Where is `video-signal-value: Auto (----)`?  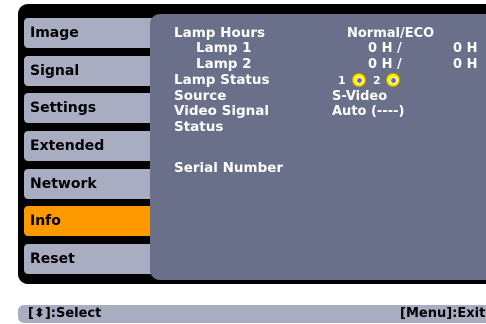
video-signal-value: Auto (----) is located at coordinates (368, 111).